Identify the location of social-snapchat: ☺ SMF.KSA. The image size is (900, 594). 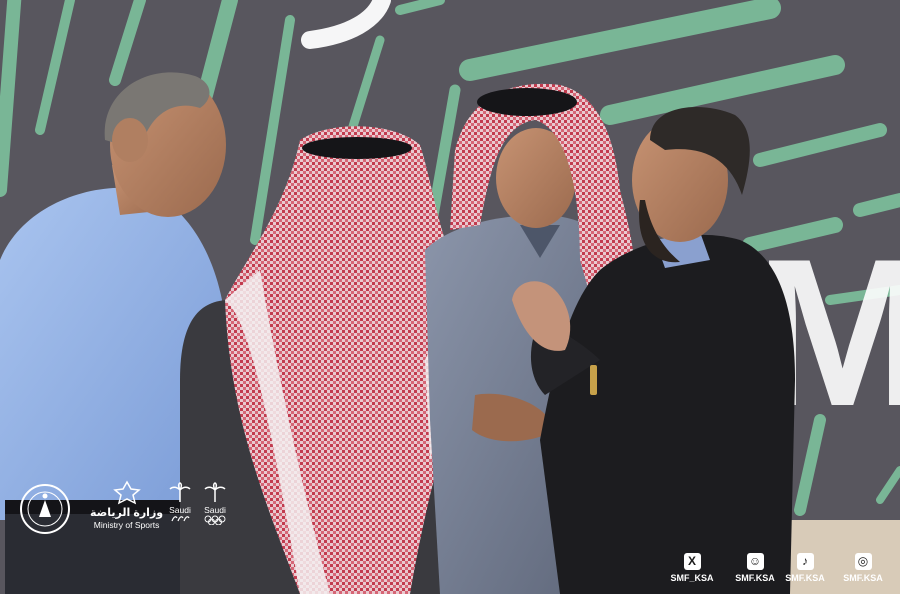
(755, 568).